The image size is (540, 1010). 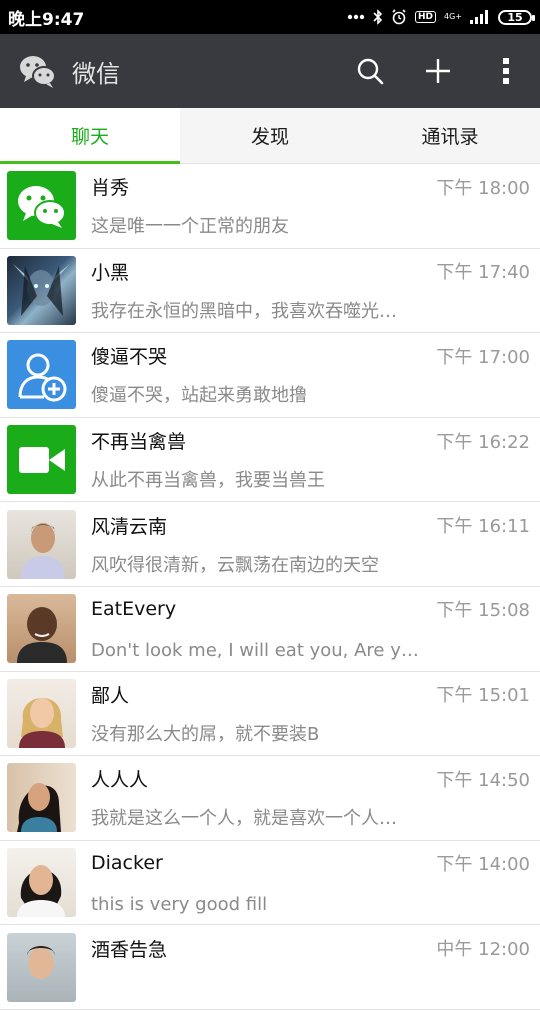 What do you see at coordinates (370, 71) in the screenshot?
I see `search-icon` at bounding box center [370, 71].